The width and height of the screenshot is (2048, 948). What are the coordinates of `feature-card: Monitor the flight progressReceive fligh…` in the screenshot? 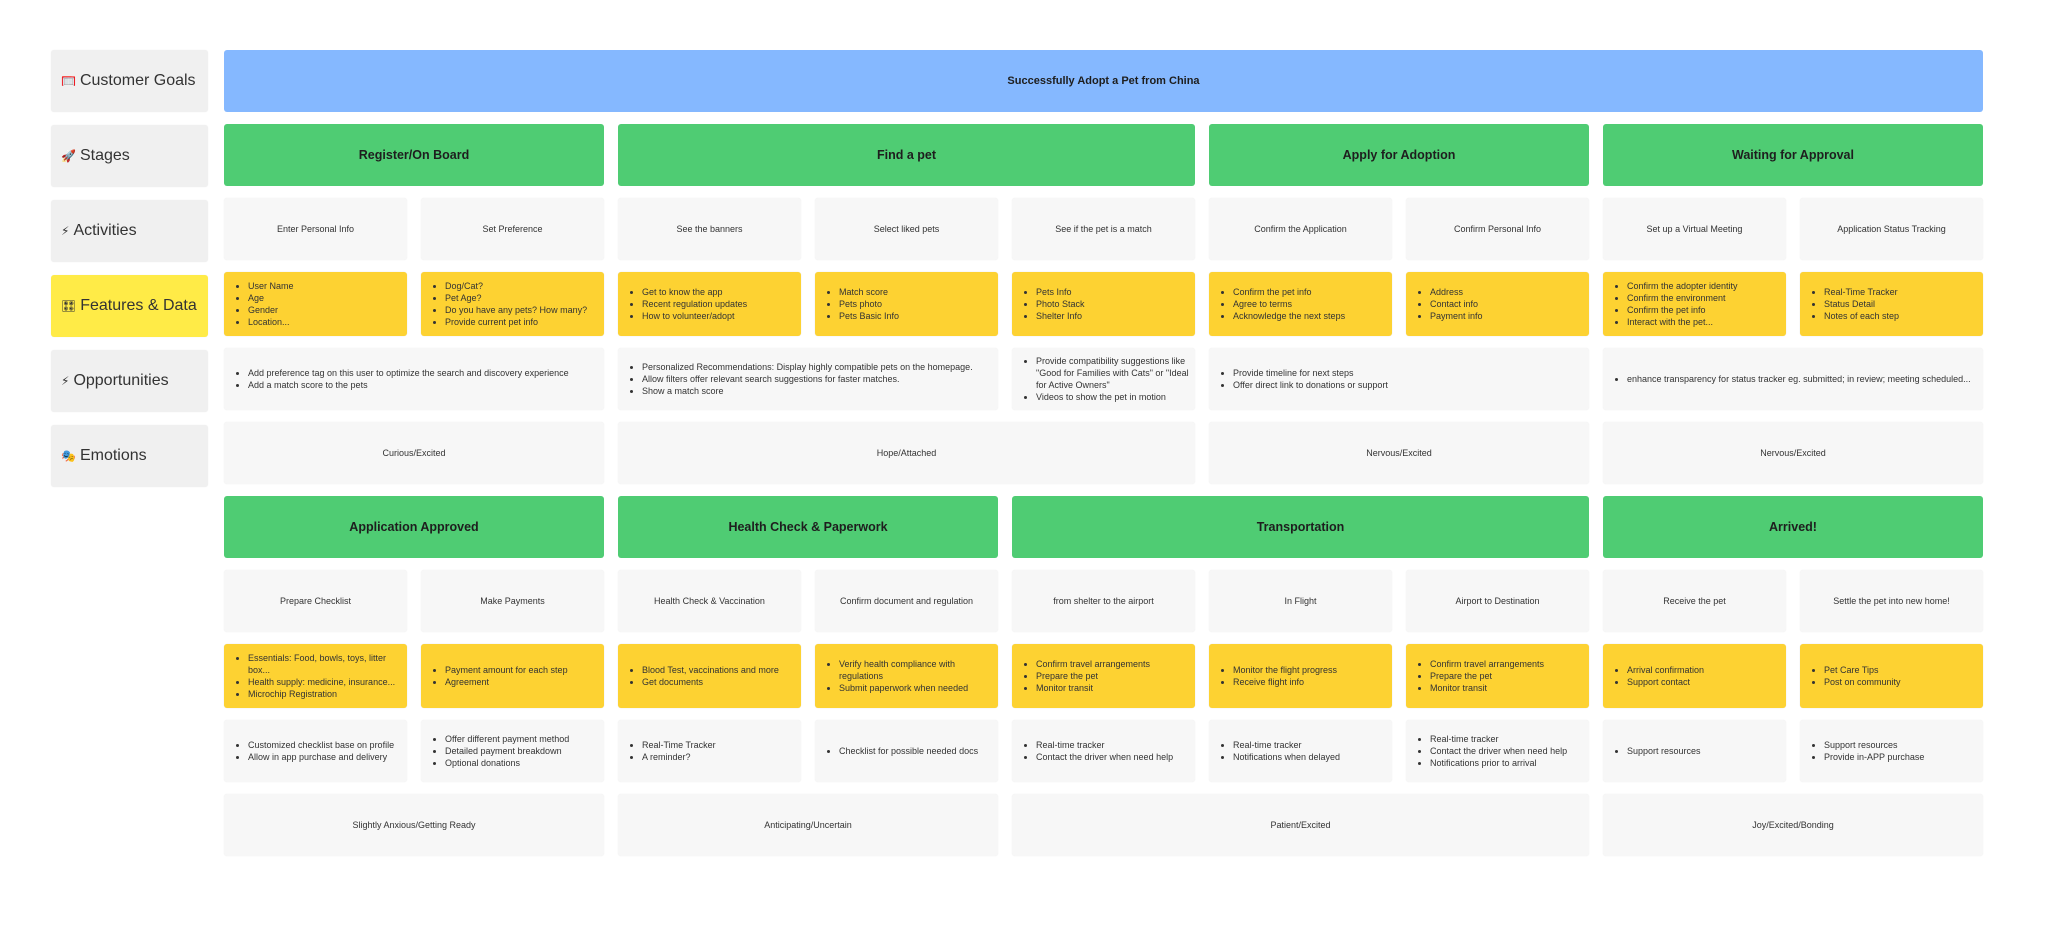 It's located at (1300, 676).